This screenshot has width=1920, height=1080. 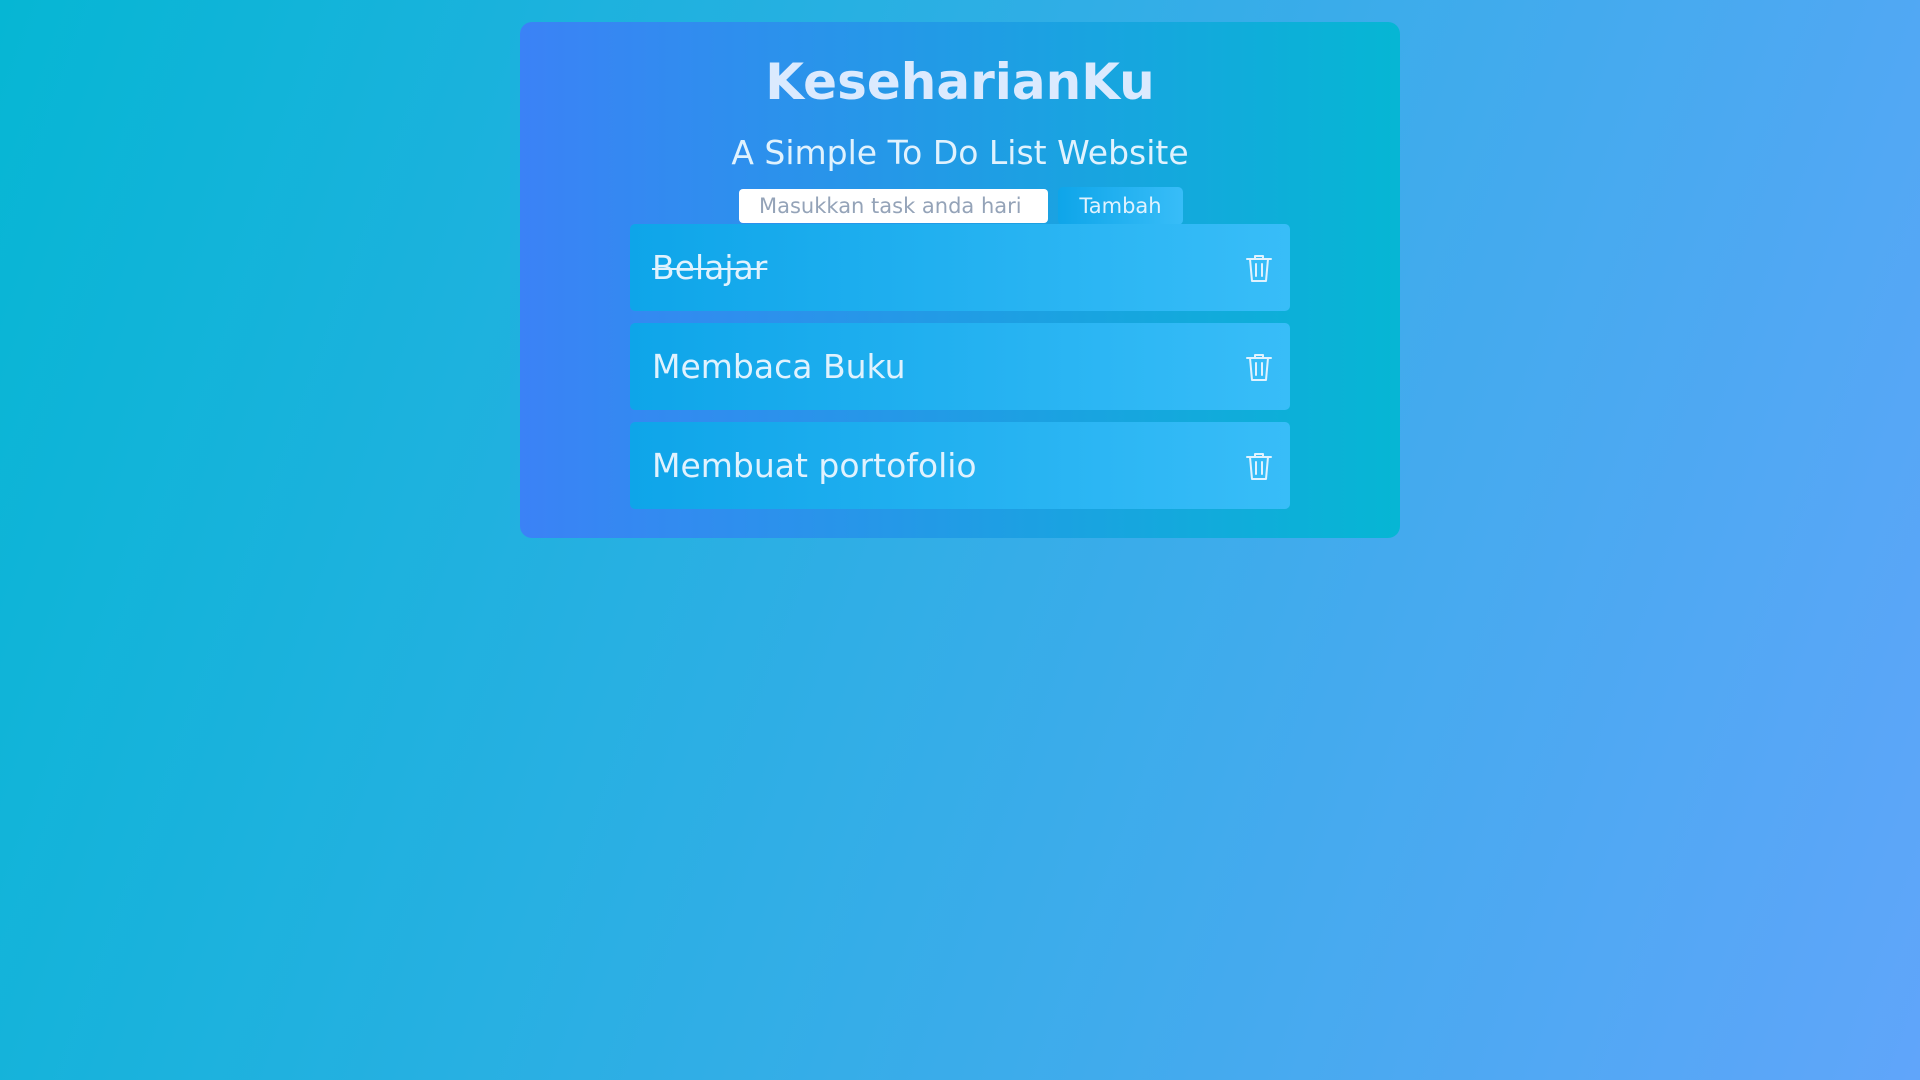 I want to click on todo-item: Membaca Buku, so click(x=960, y=366).